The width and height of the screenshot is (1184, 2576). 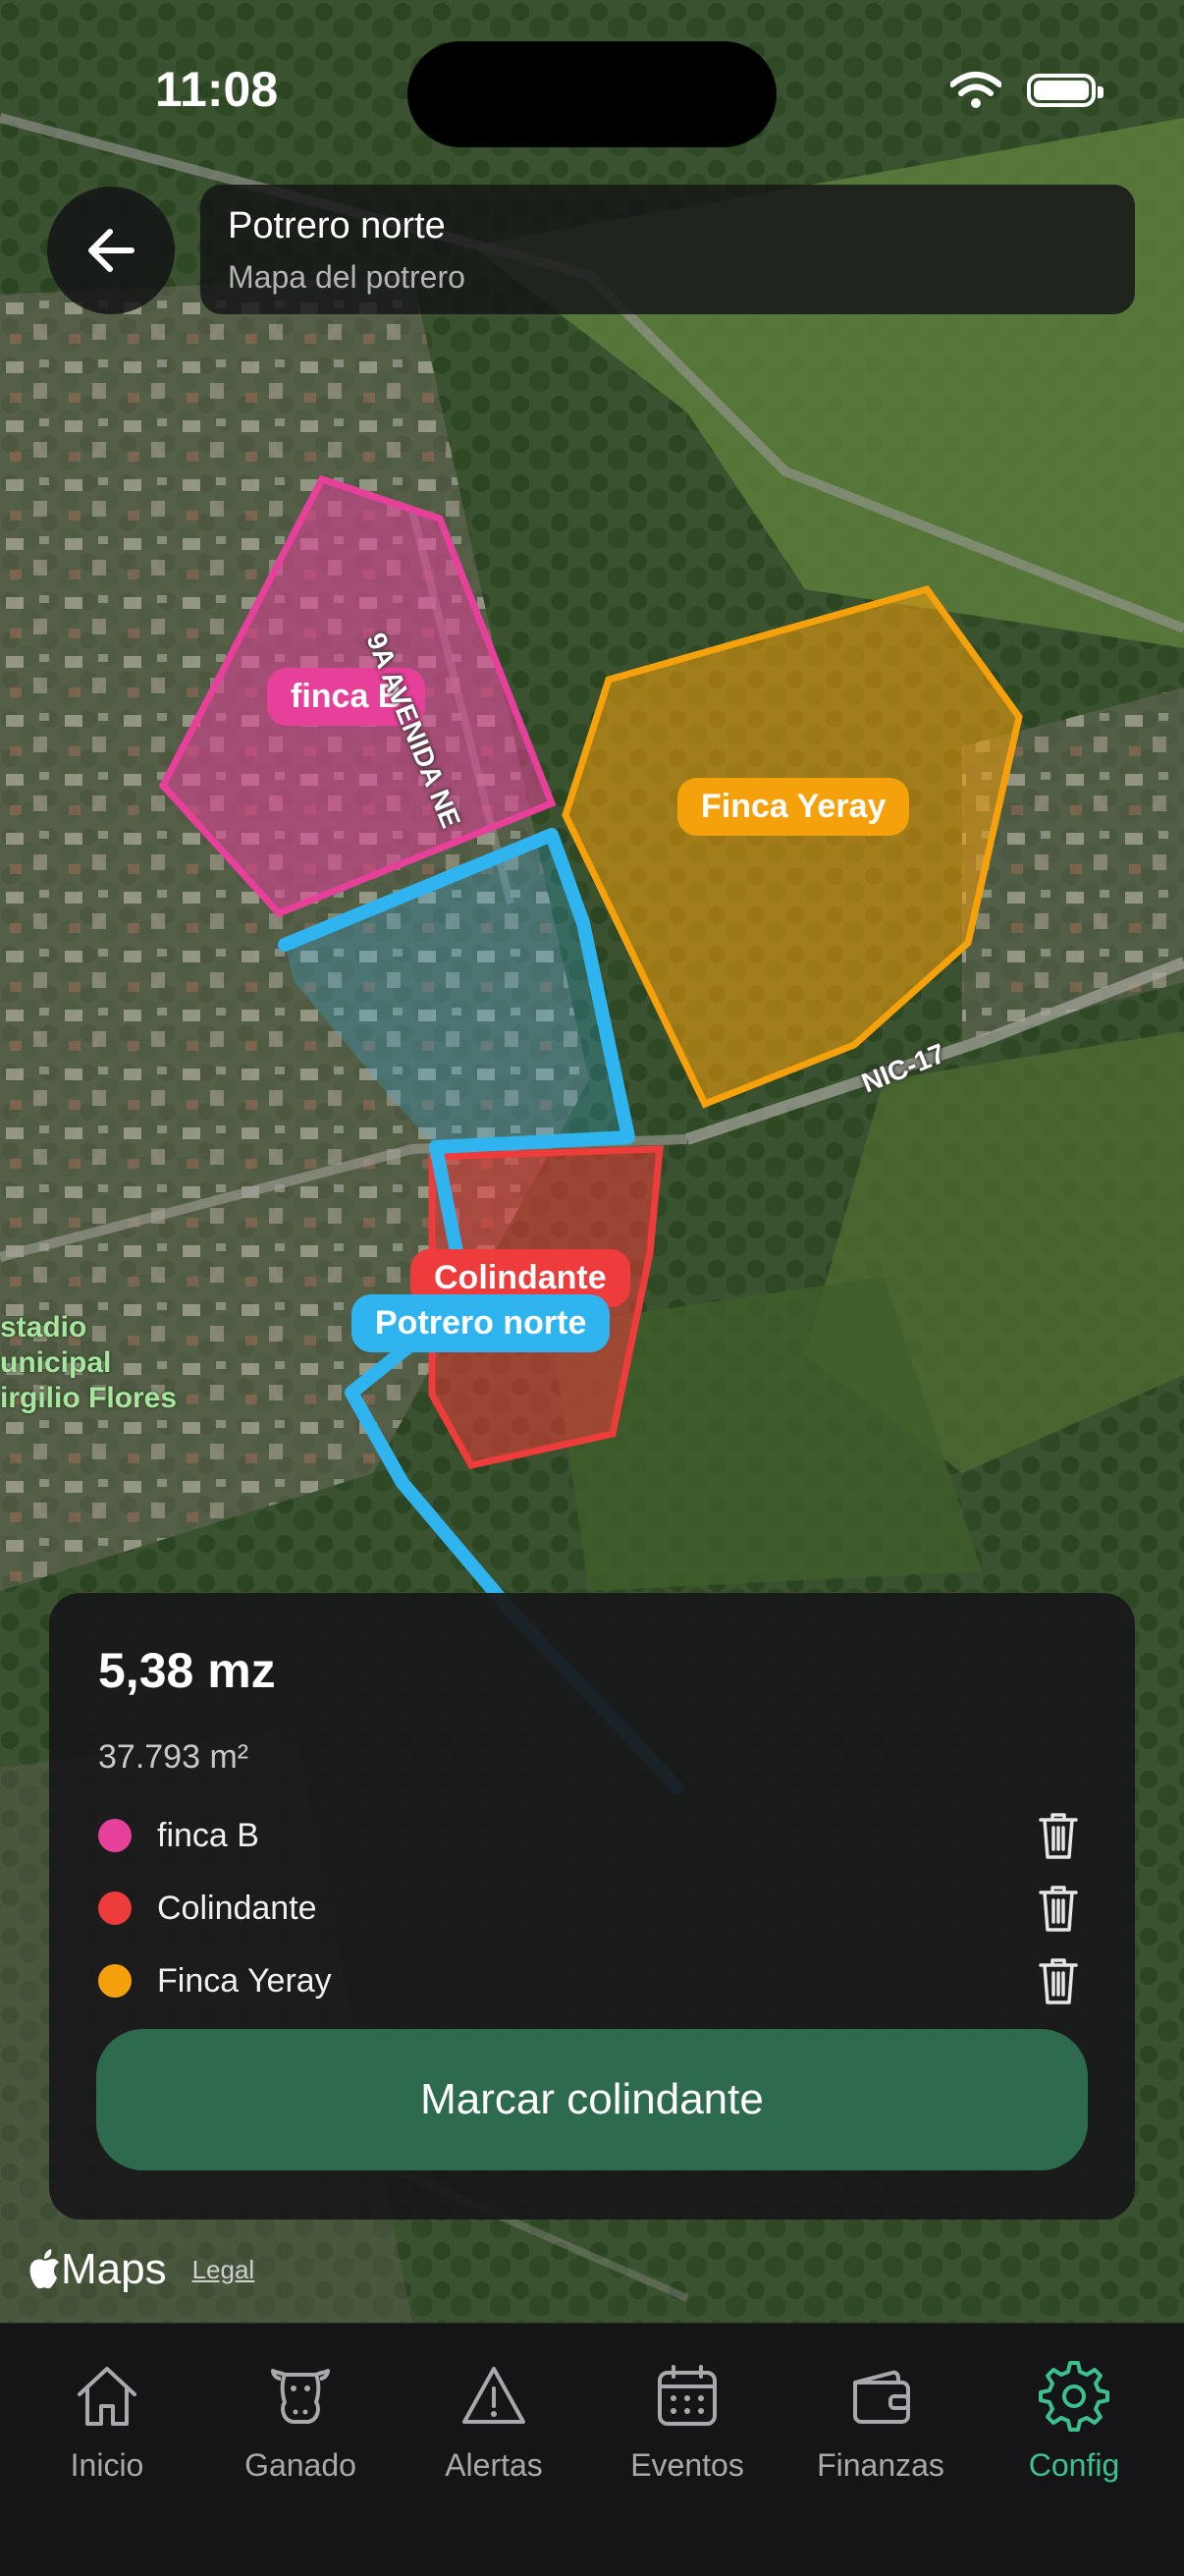 What do you see at coordinates (347, 277) in the screenshot?
I see `page-subtitle: Mapa del potrero` at bounding box center [347, 277].